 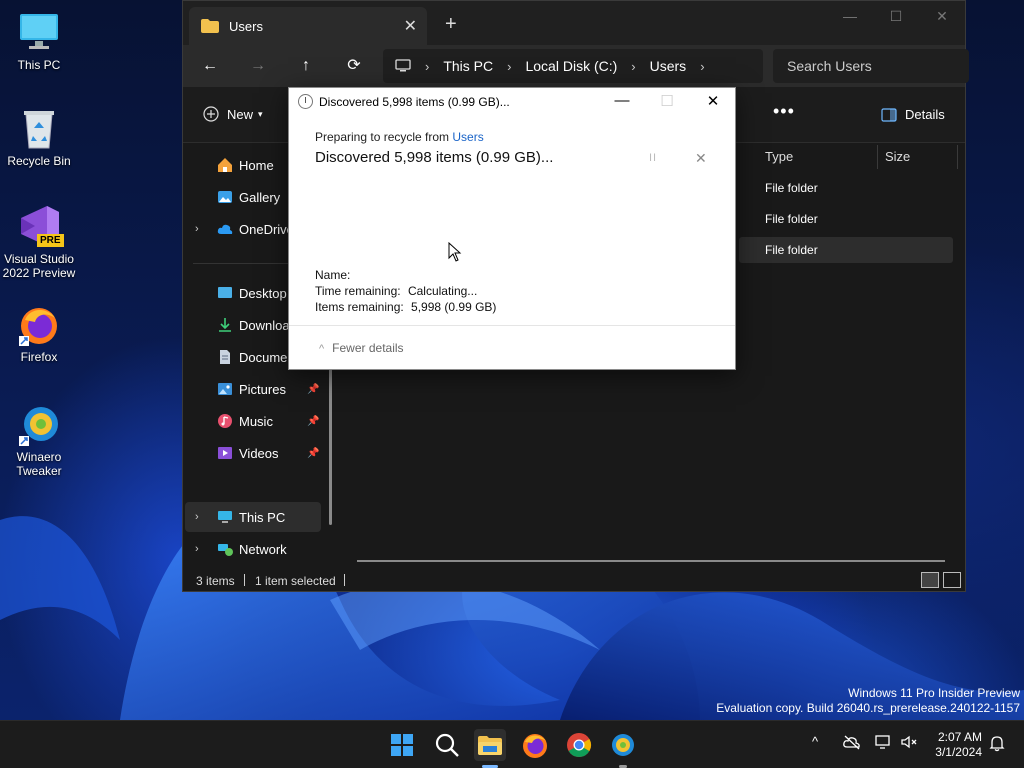 What do you see at coordinates (39, 137) in the screenshot?
I see `desktop-icon-recycle-bin: Recycle Bin` at bounding box center [39, 137].